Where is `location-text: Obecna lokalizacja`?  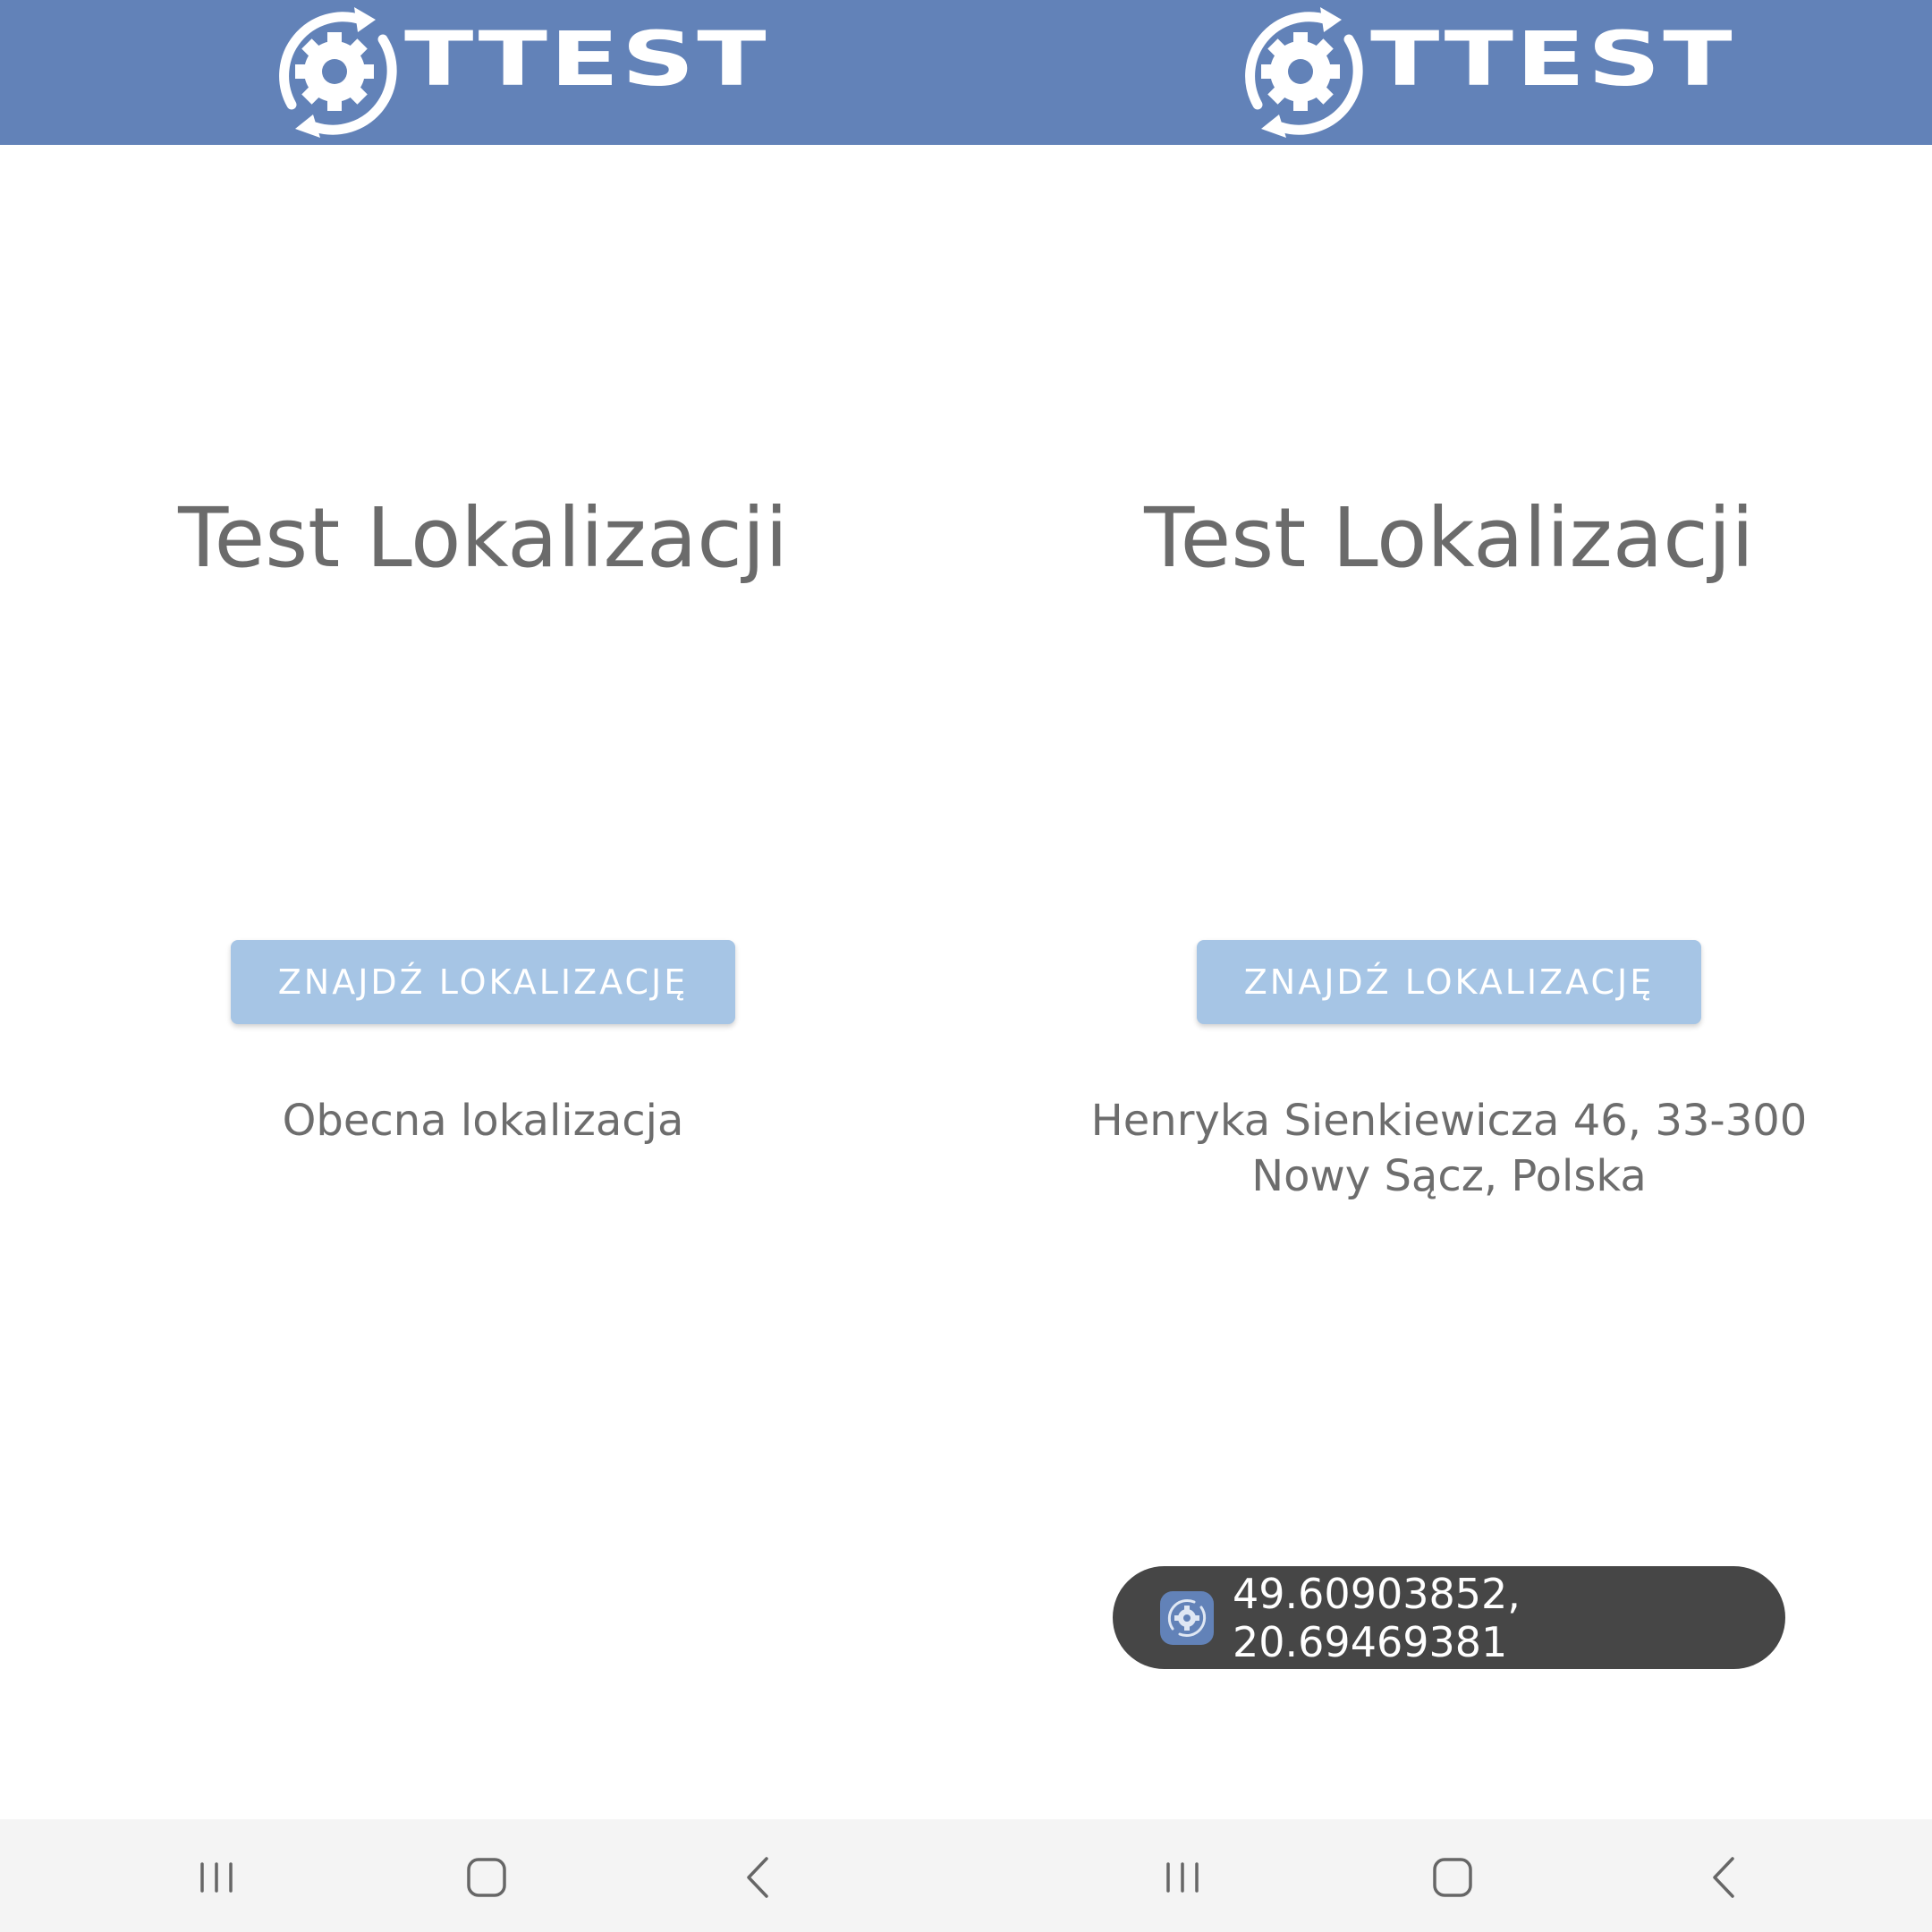
location-text: Obecna lokalizacja is located at coordinates (483, 1120).